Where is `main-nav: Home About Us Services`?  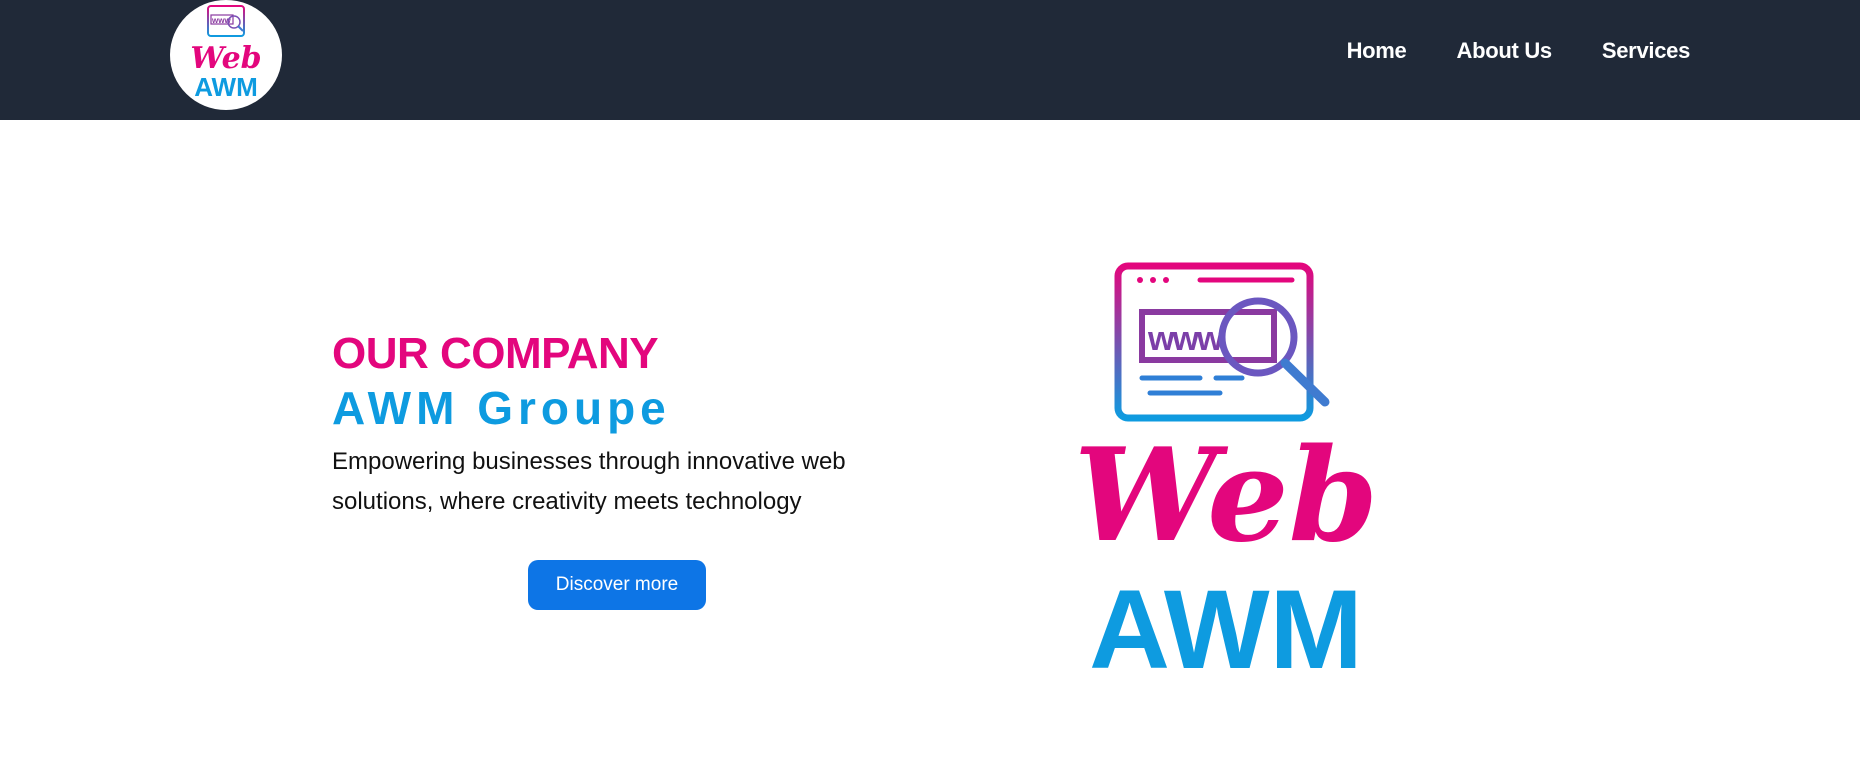
main-nav: Home About Us Services is located at coordinates (1519, 51).